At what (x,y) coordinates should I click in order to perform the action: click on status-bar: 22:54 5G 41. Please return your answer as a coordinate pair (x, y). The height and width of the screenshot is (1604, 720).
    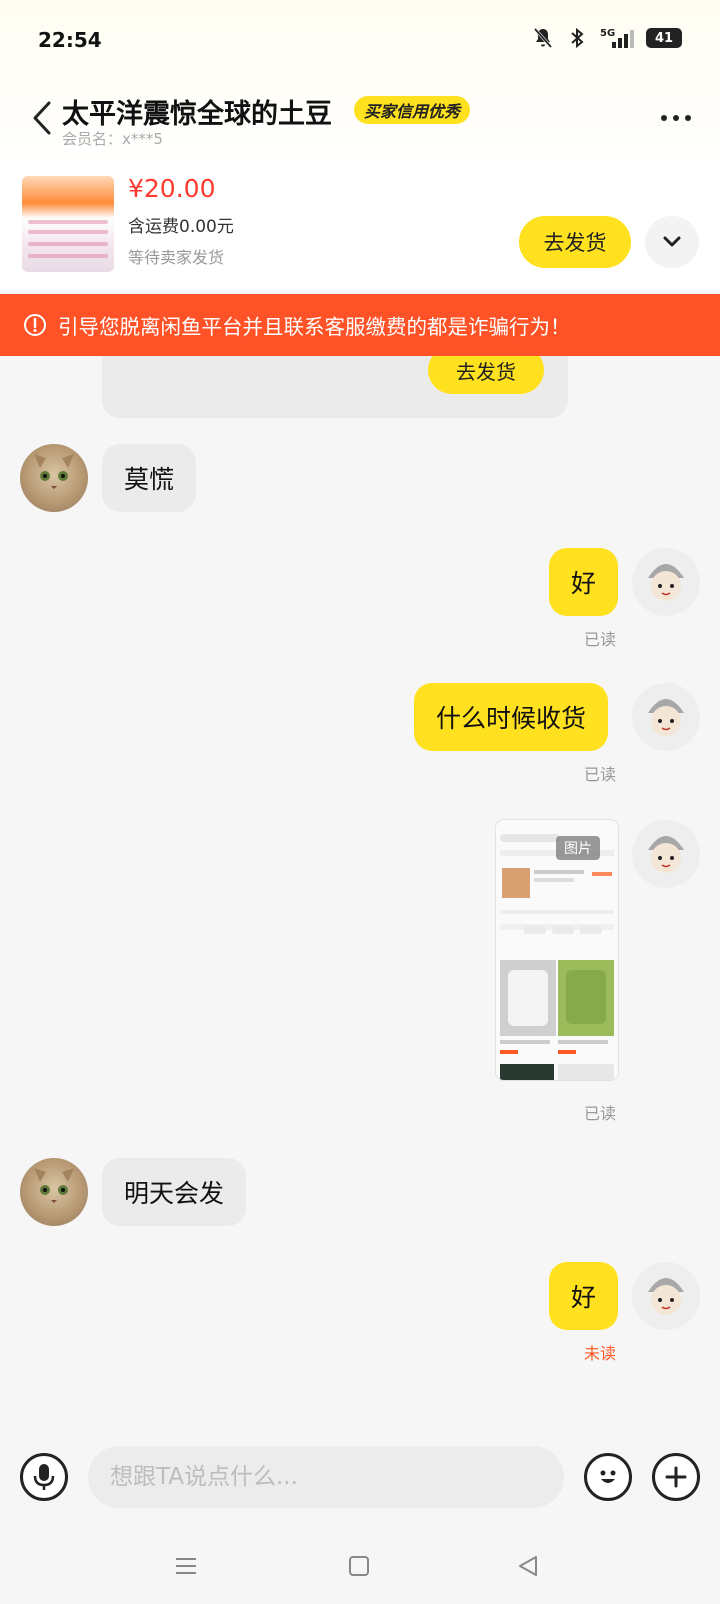
    Looking at the image, I should click on (360, 40).